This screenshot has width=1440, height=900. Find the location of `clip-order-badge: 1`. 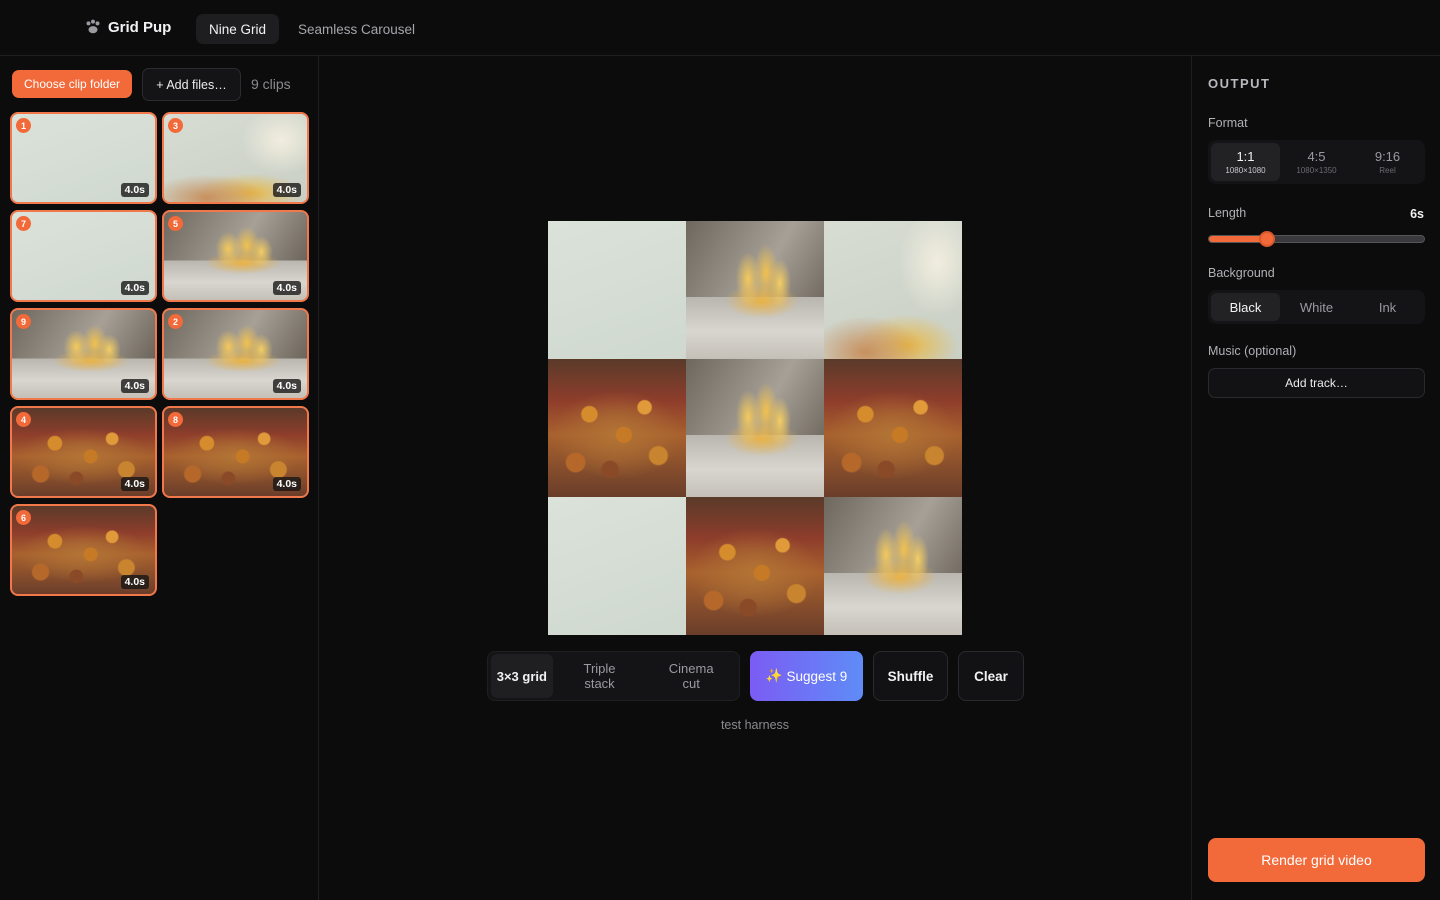

clip-order-badge: 1 is located at coordinates (23, 125).